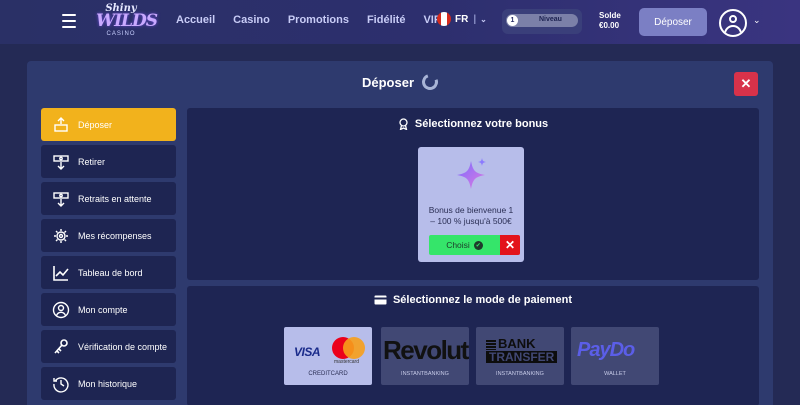  Describe the element at coordinates (115, 235) in the screenshot. I see `sidebar-item-label: Mes récompenses` at that location.